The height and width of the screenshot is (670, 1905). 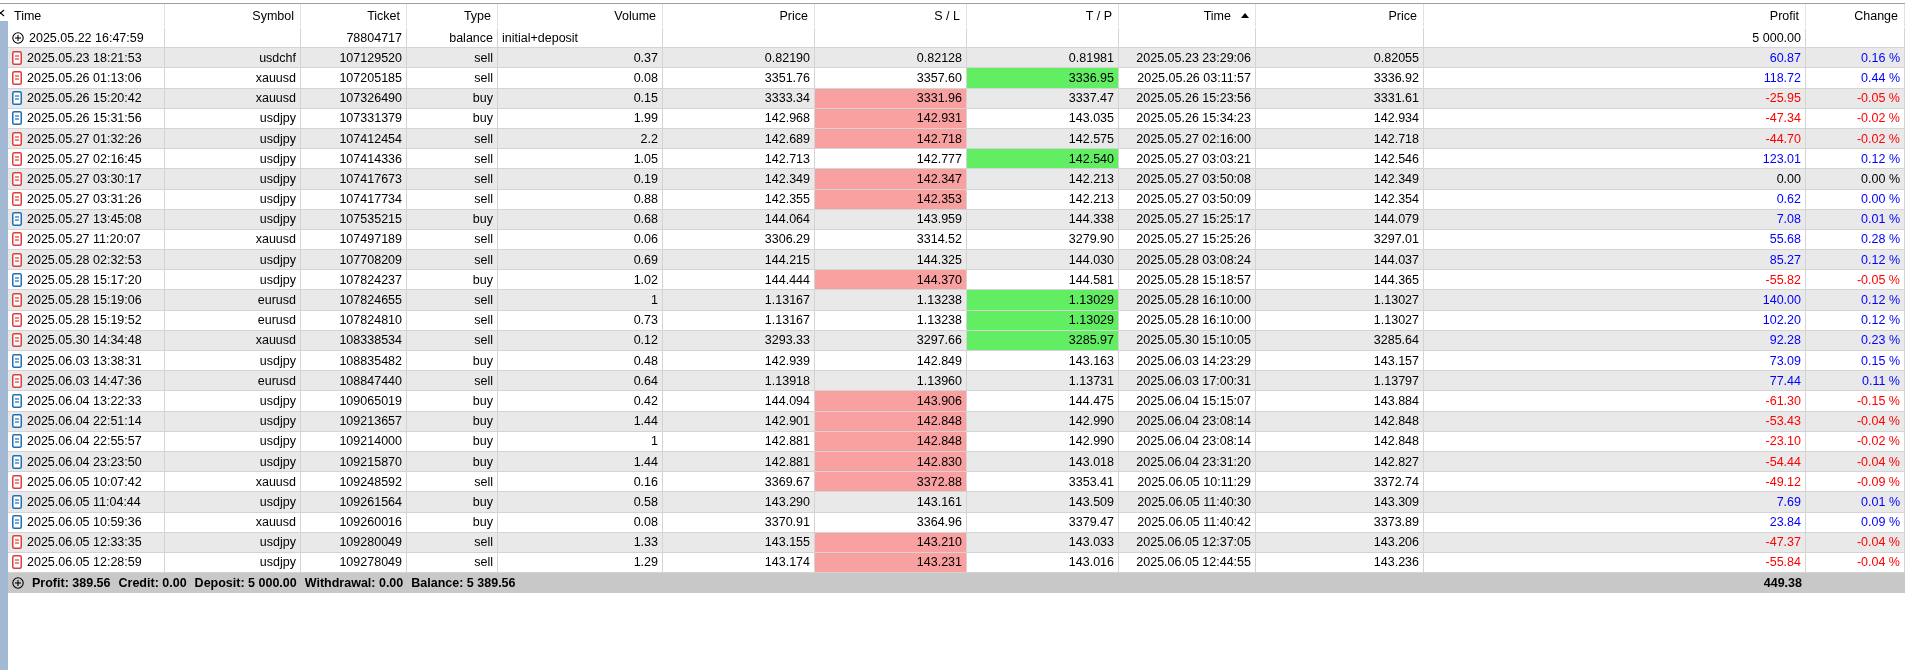 I want to click on table-row: 2025.05.27 11:20:07 xauusd 107497189 sell 0.06 3306.29 3314.52 3279.90 2025.05.27 15:25:26 3297.01 55.68 0.28 %, so click(x=956, y=240).